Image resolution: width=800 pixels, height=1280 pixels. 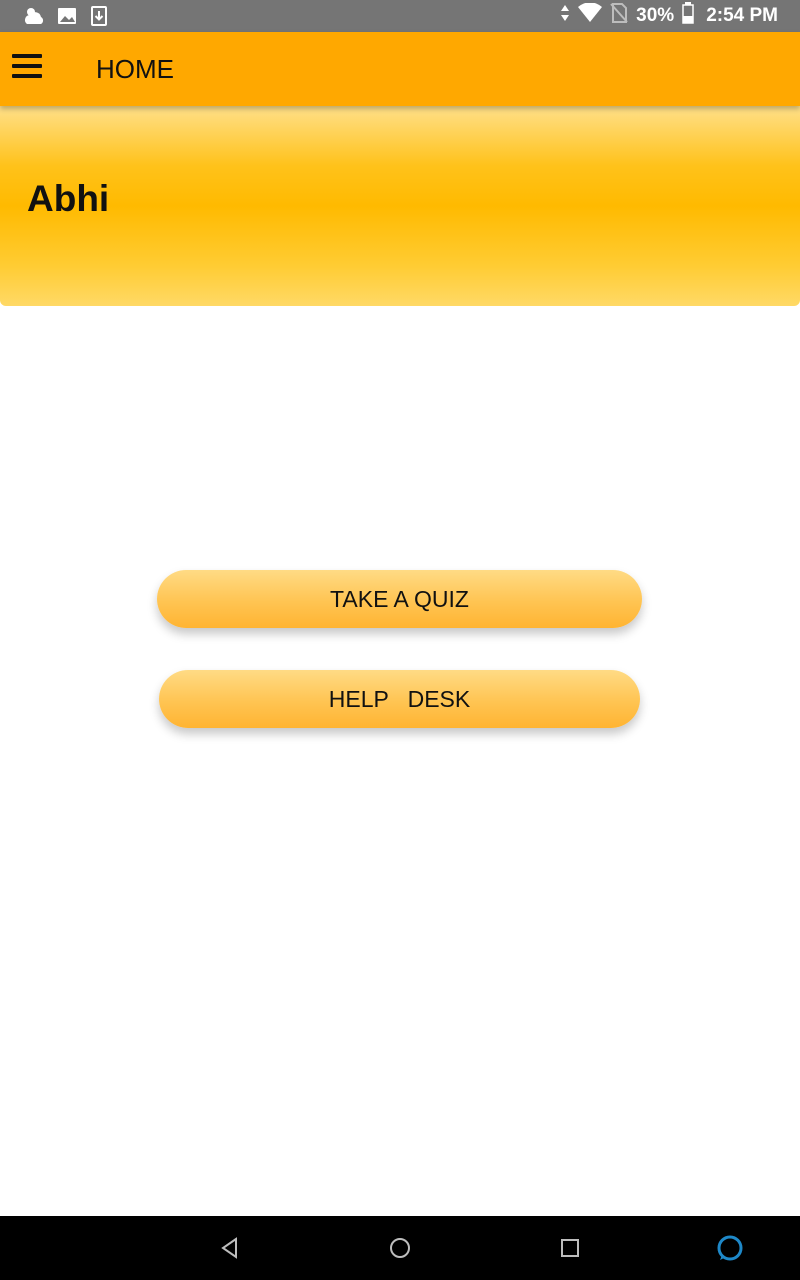 What do you see at coordinates (399, 599) in the screenshot?
I see `take-quiz-button: TAKE A QUIZ` at bounding box center [399, 599].